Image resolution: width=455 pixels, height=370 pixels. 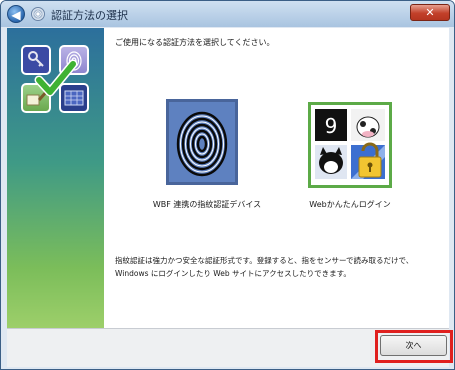 I want to click on fingerprint-option-label: WBF 連携の指紋認証デバイス, so click(x=207, y=204).